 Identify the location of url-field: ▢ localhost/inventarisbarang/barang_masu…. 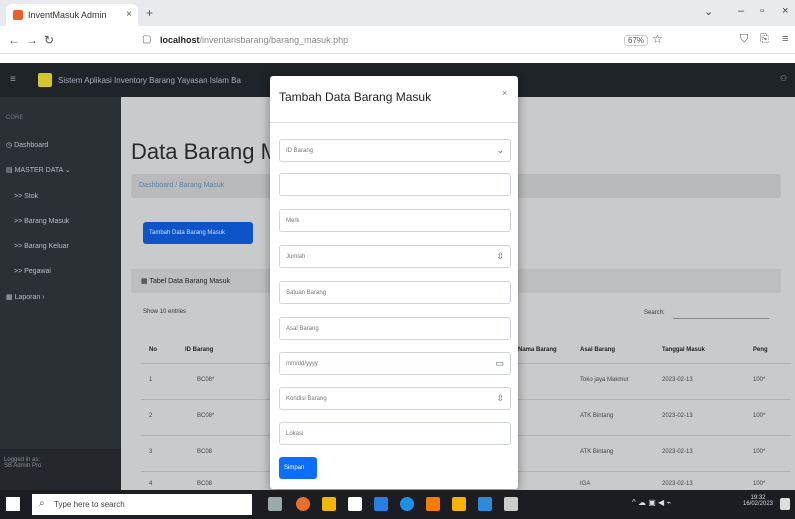
(396, 40).